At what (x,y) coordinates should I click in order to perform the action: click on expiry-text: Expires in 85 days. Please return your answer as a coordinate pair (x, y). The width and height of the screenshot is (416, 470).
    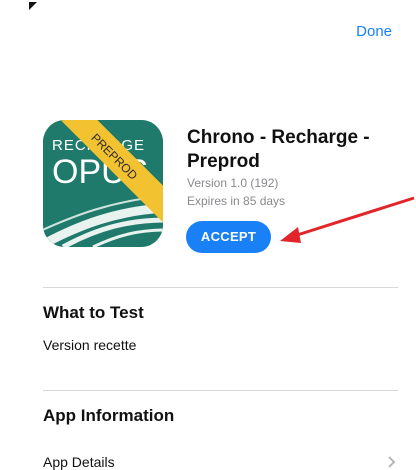
    Looking at the image, I should click on (236, 201).